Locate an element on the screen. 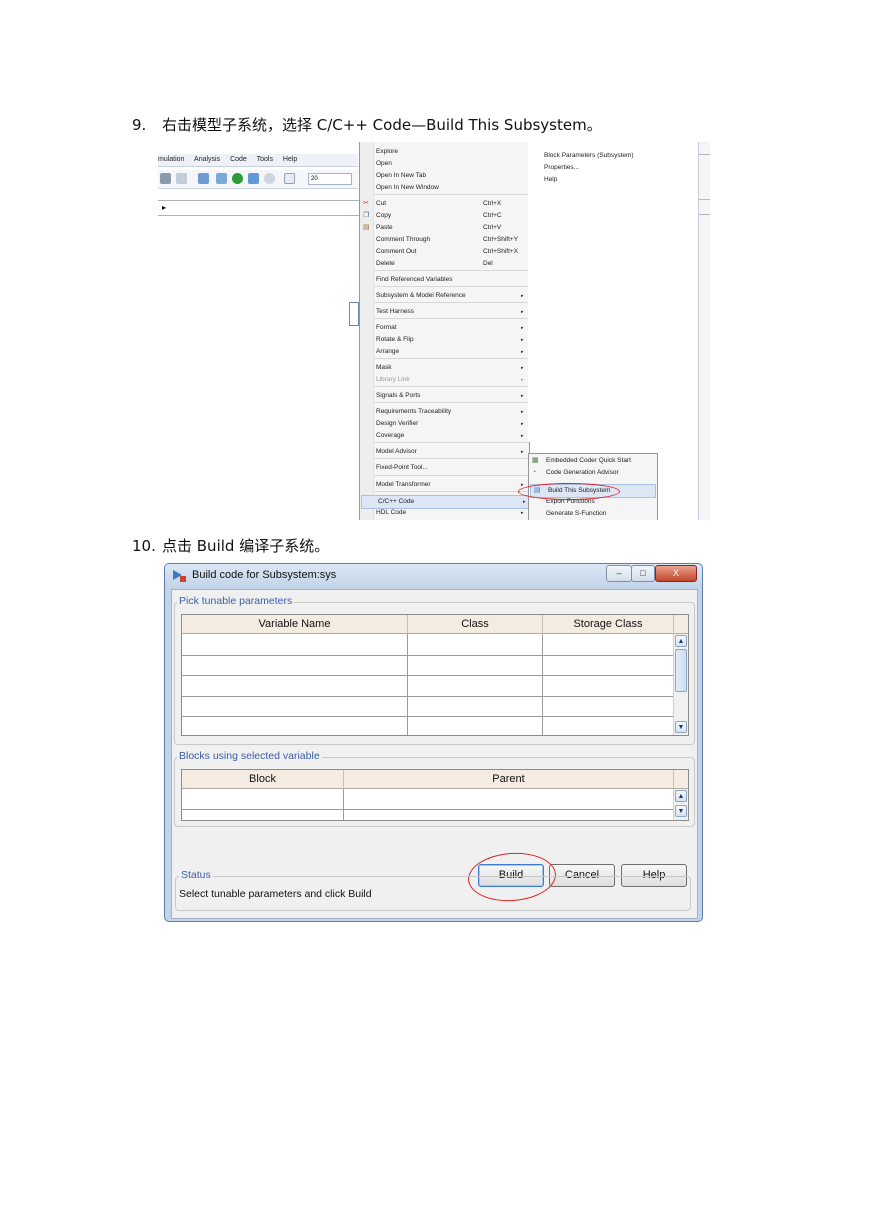  window-edge is located at coordinates (704, 331).